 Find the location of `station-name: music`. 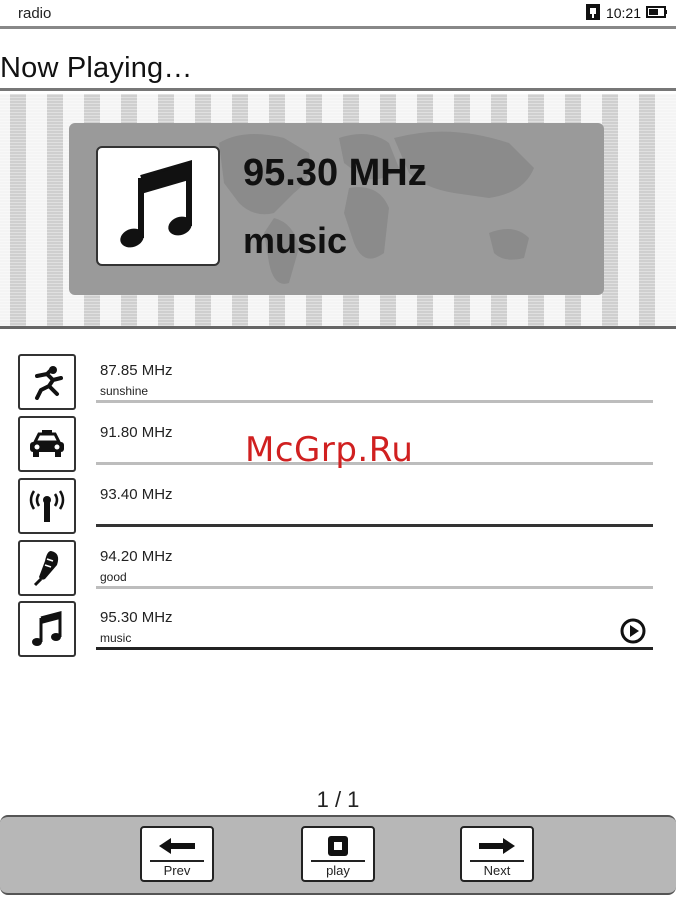

station-name: music is located at coordinates (116, 638).